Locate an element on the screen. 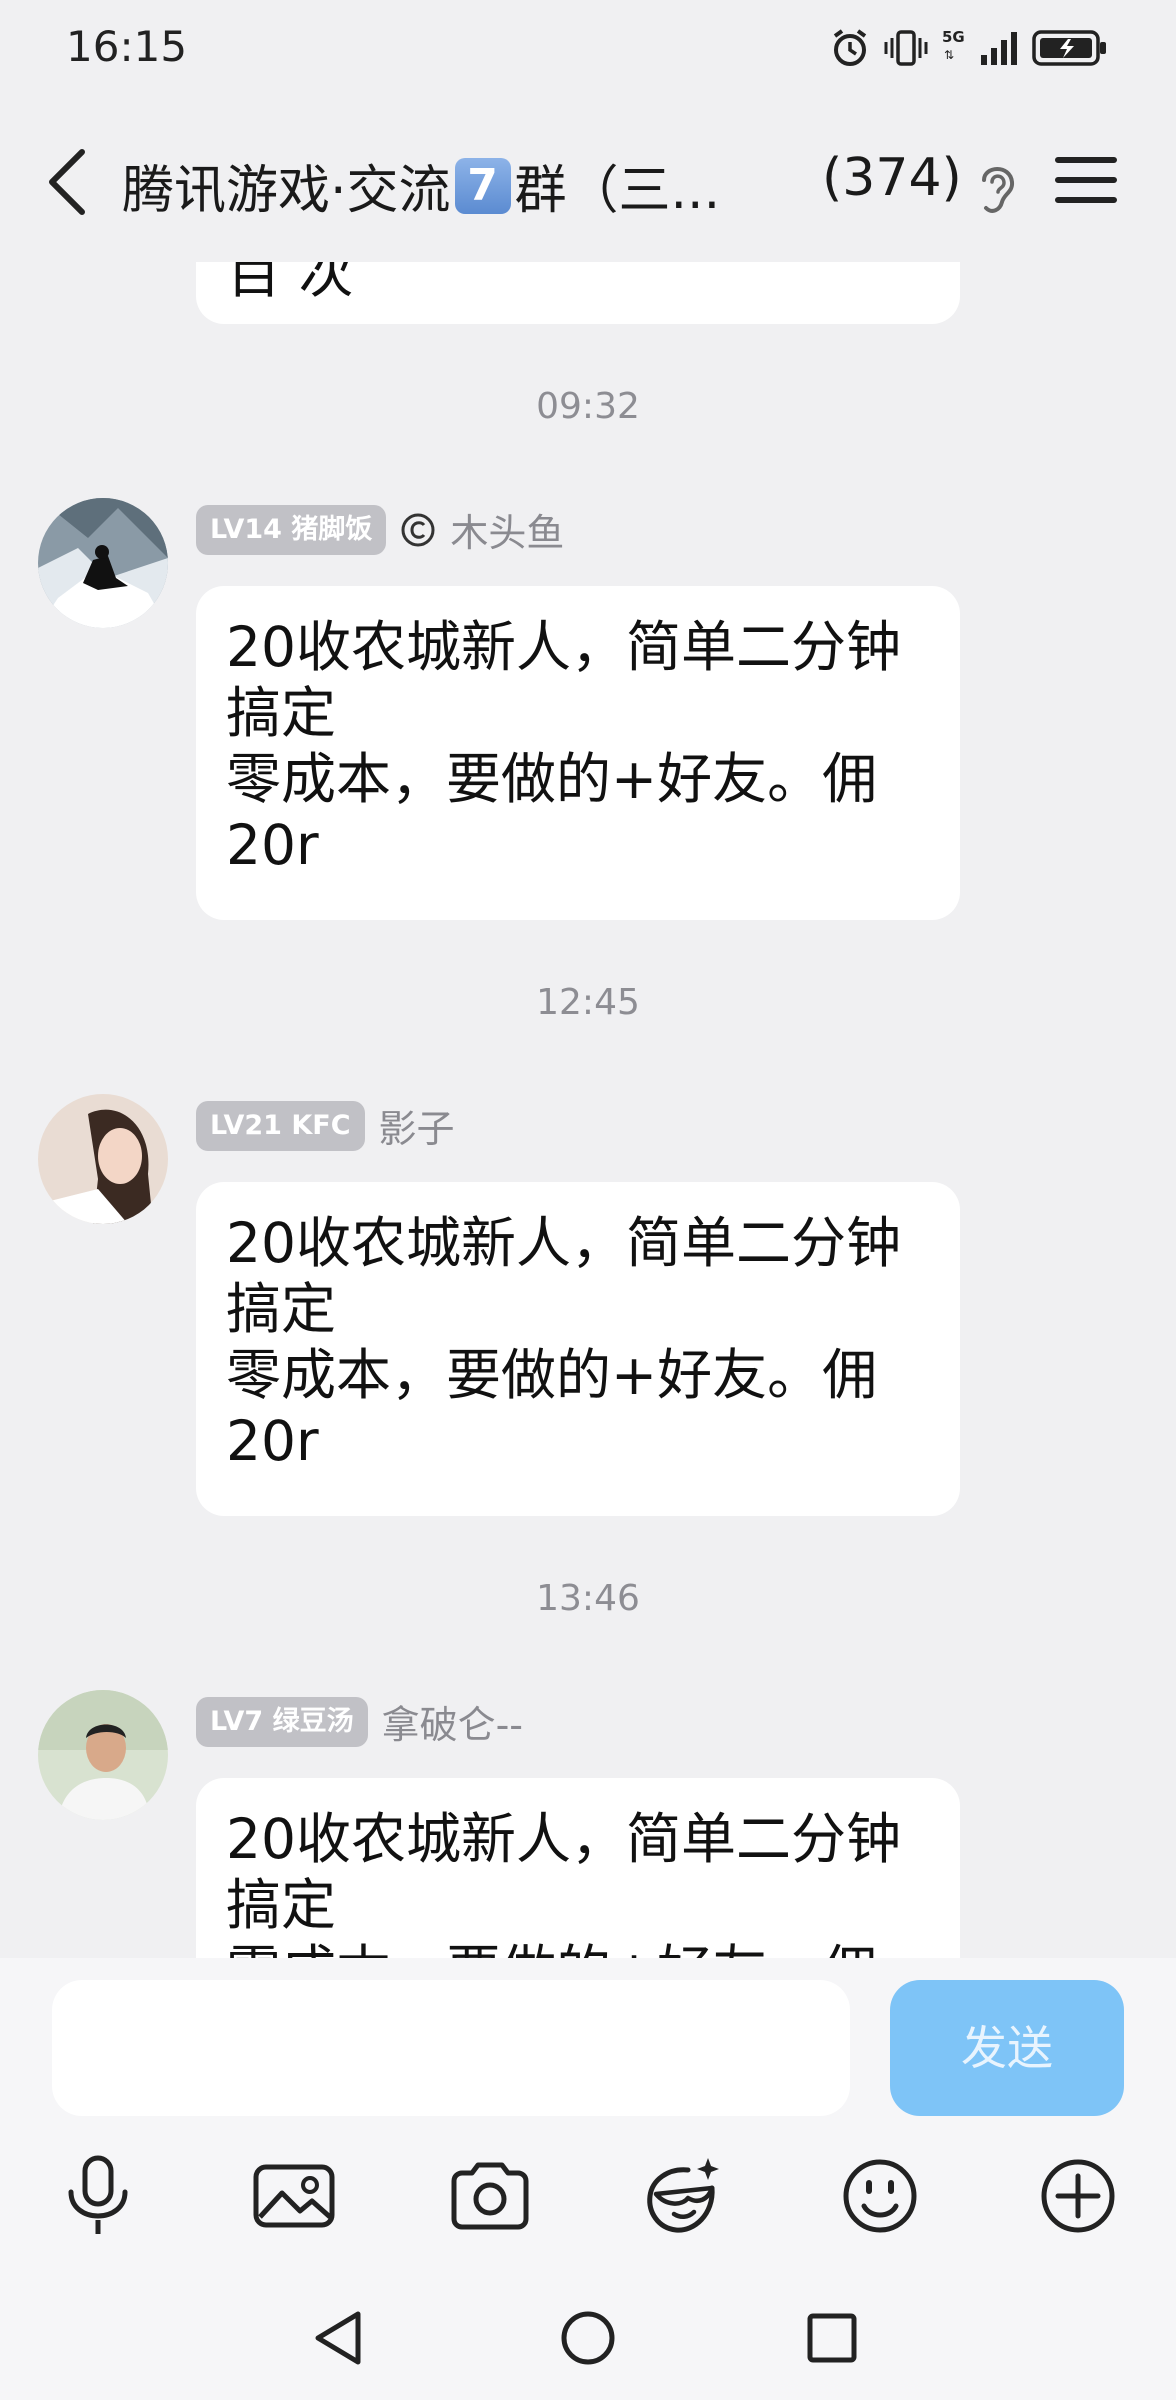  level-badge: LV21 KFC is located at coordinates (280, 1125).